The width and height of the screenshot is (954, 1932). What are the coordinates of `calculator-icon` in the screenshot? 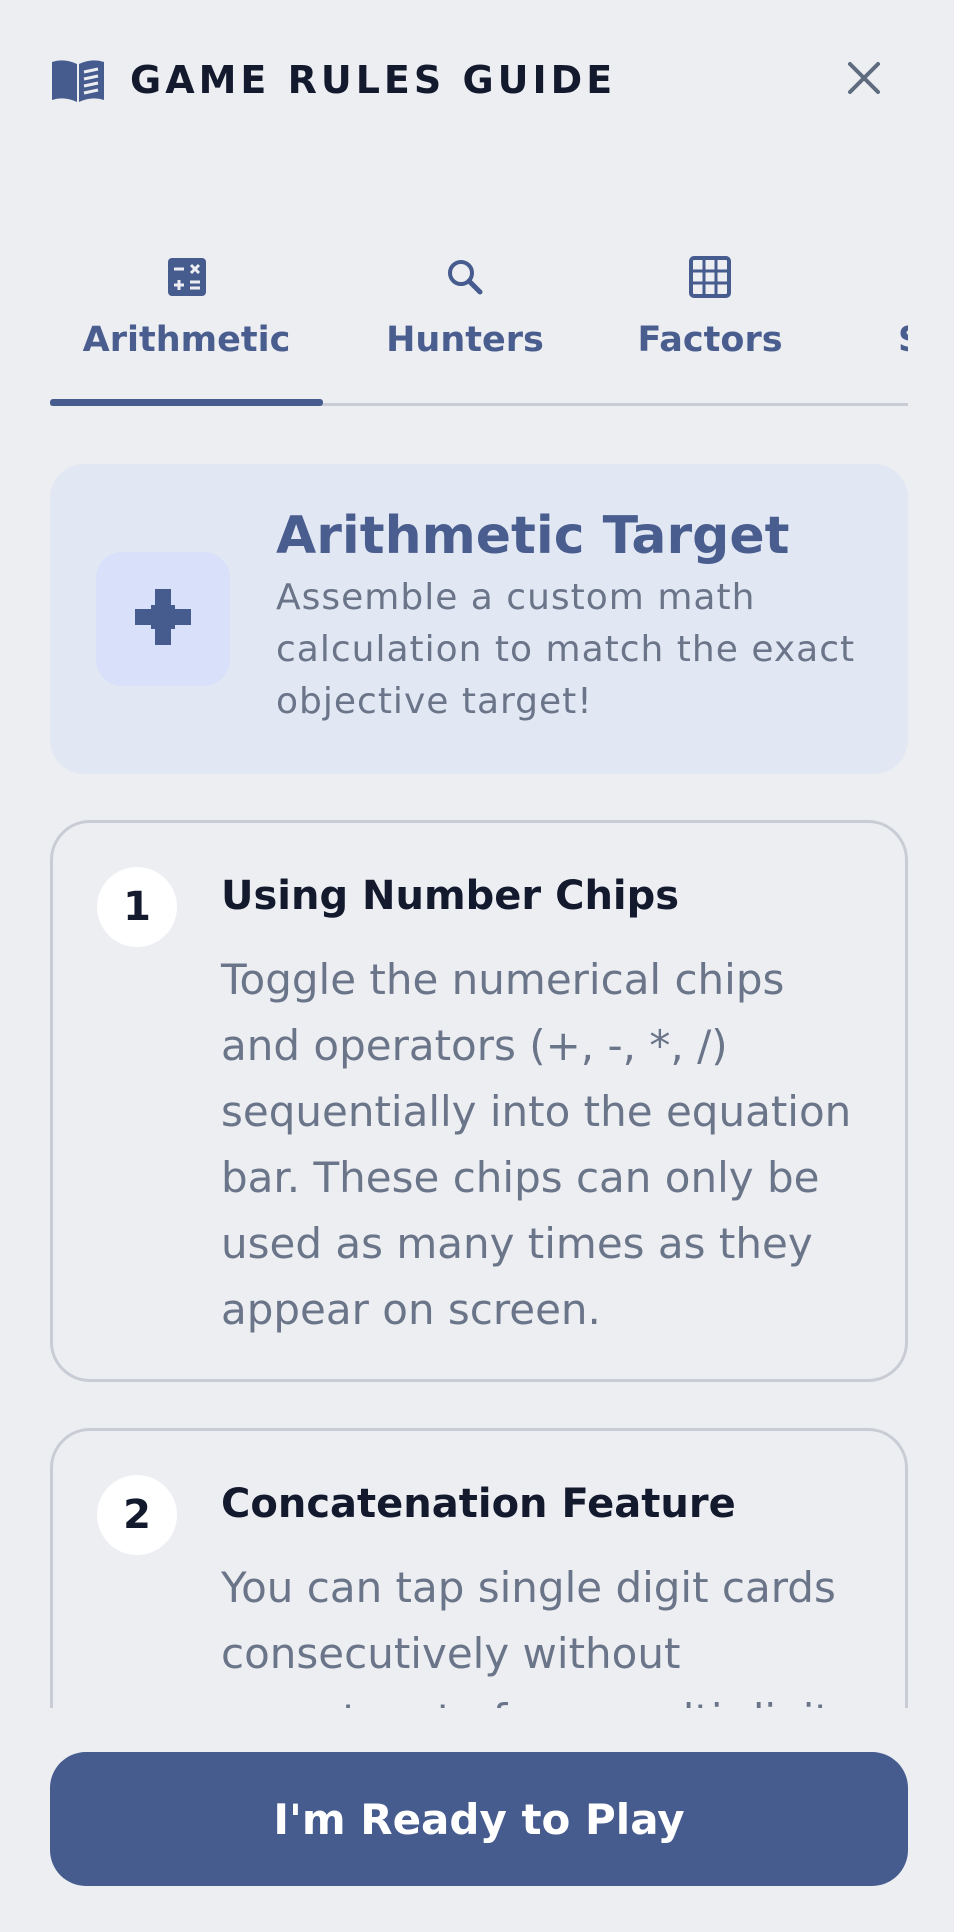 It's located at (187, 277).